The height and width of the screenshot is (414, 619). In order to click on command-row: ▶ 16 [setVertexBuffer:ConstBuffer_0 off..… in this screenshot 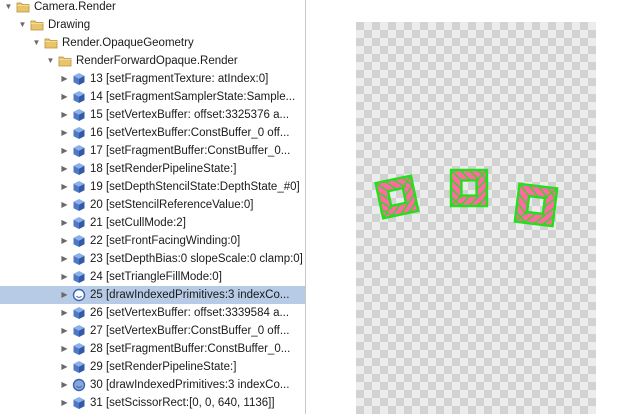, I will do `click(152, 133)`.